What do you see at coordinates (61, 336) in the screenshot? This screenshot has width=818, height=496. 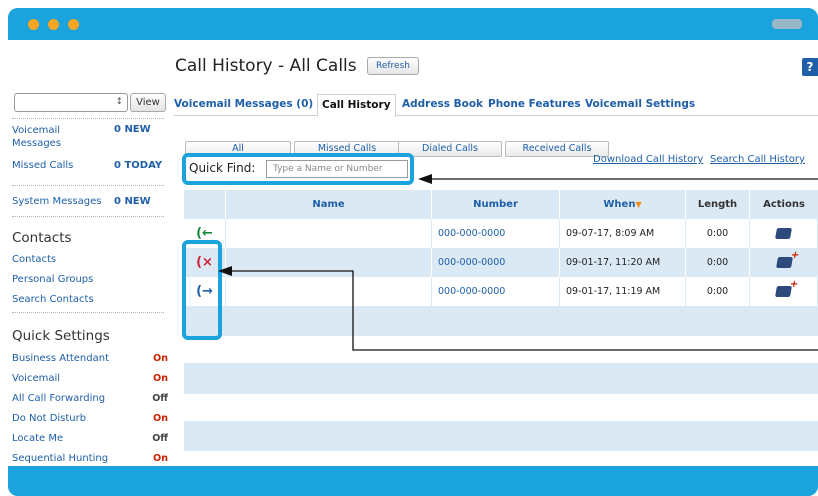 I see `quick-settings-heading: Quick Settings` at bounding box center [61, 336].